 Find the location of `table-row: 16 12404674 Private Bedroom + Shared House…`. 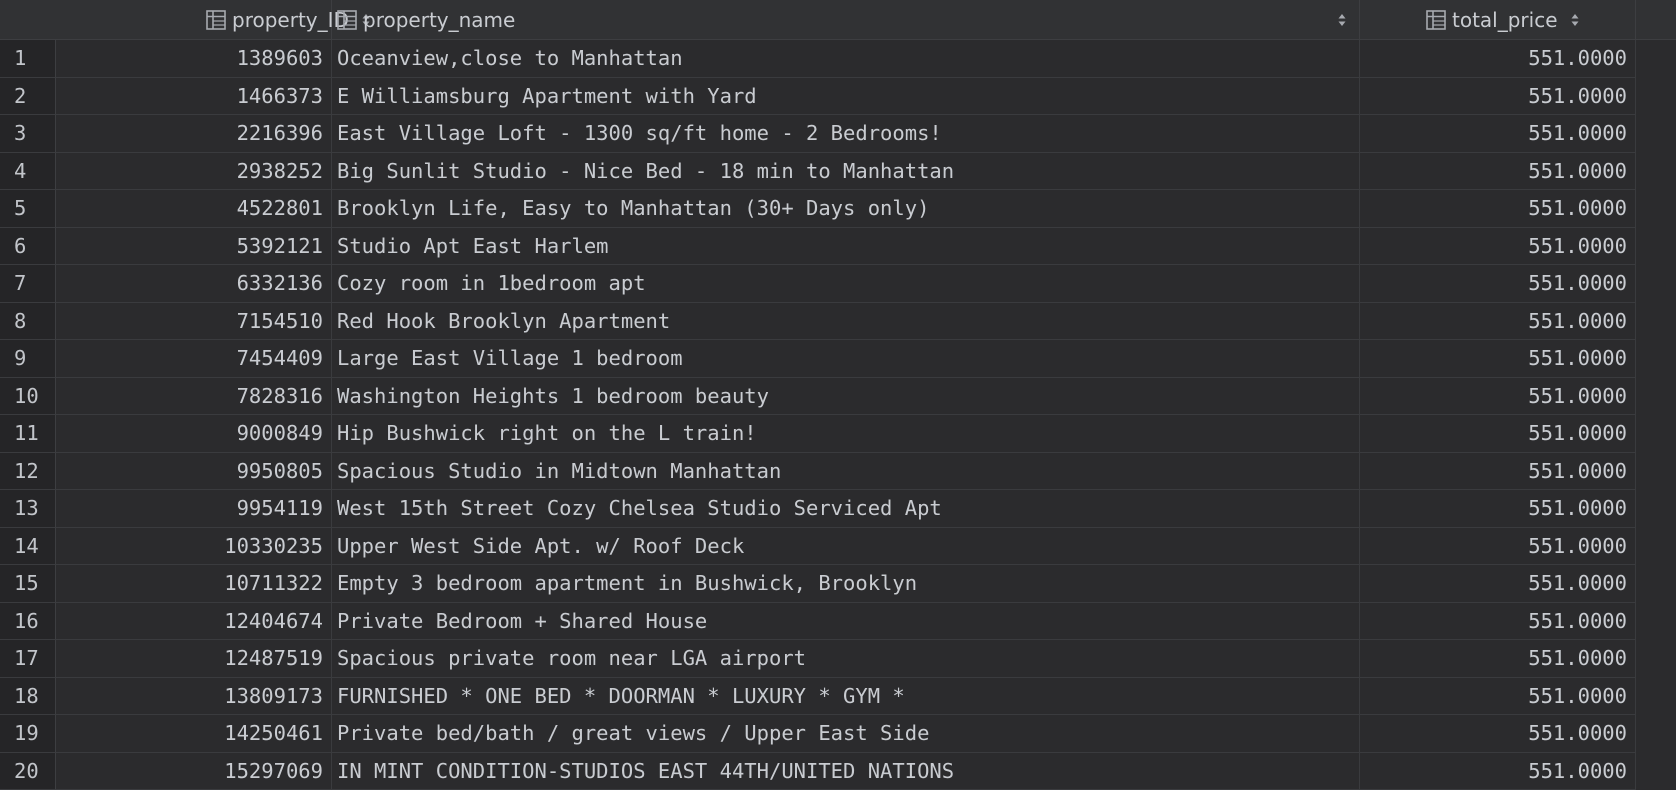

table-row: 16 12404674 Private Bedroom + Shared House… is located at coordinates (838, 621).